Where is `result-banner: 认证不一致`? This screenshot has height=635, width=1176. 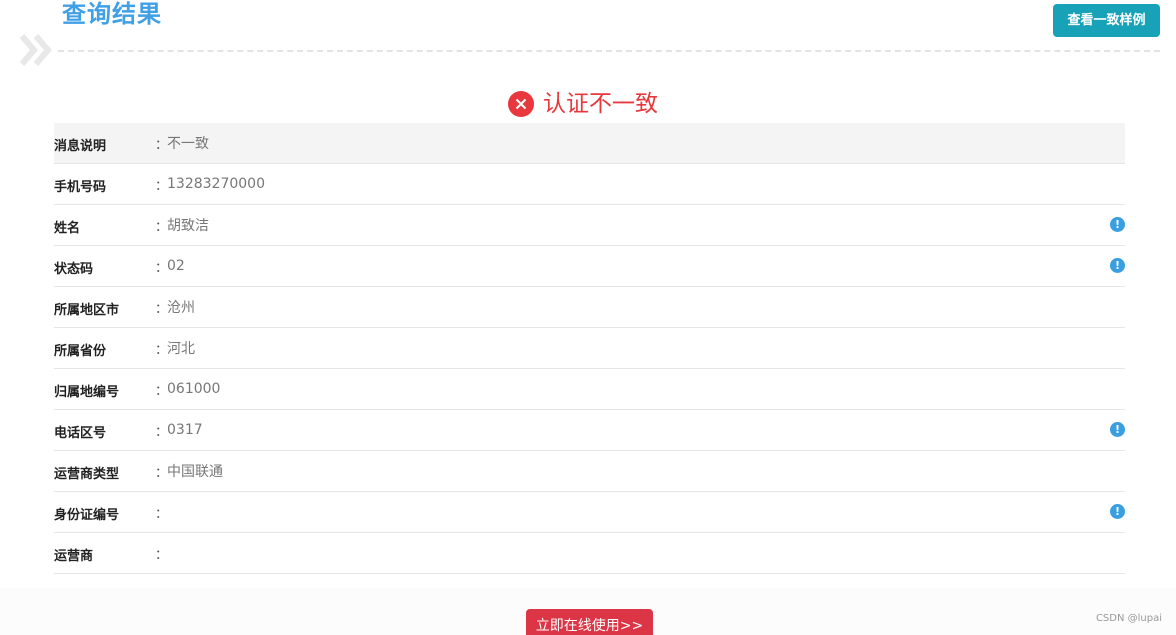
result-banner: 认证不一致 is located at coordinates (588, 104).